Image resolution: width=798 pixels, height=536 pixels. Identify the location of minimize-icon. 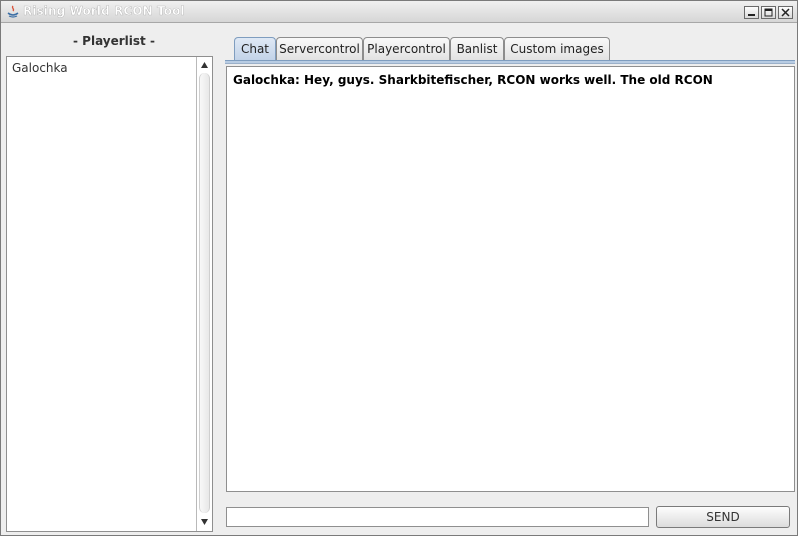
(751, 15).